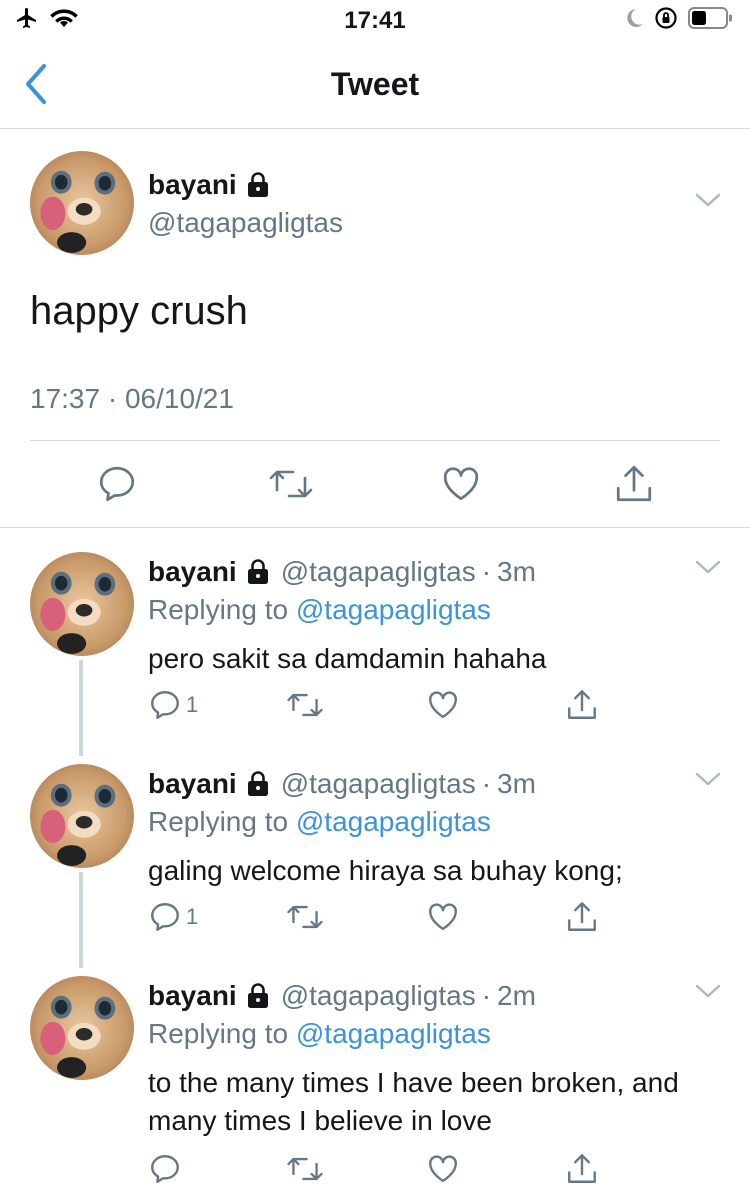 The height and width of the screenshot is (1200, 750). What do you see at coordinates (132, 398) in the screenshot?
I see `tweet-timestamp: 17:37 · 06/10/21` at bounding box center [132, 398].